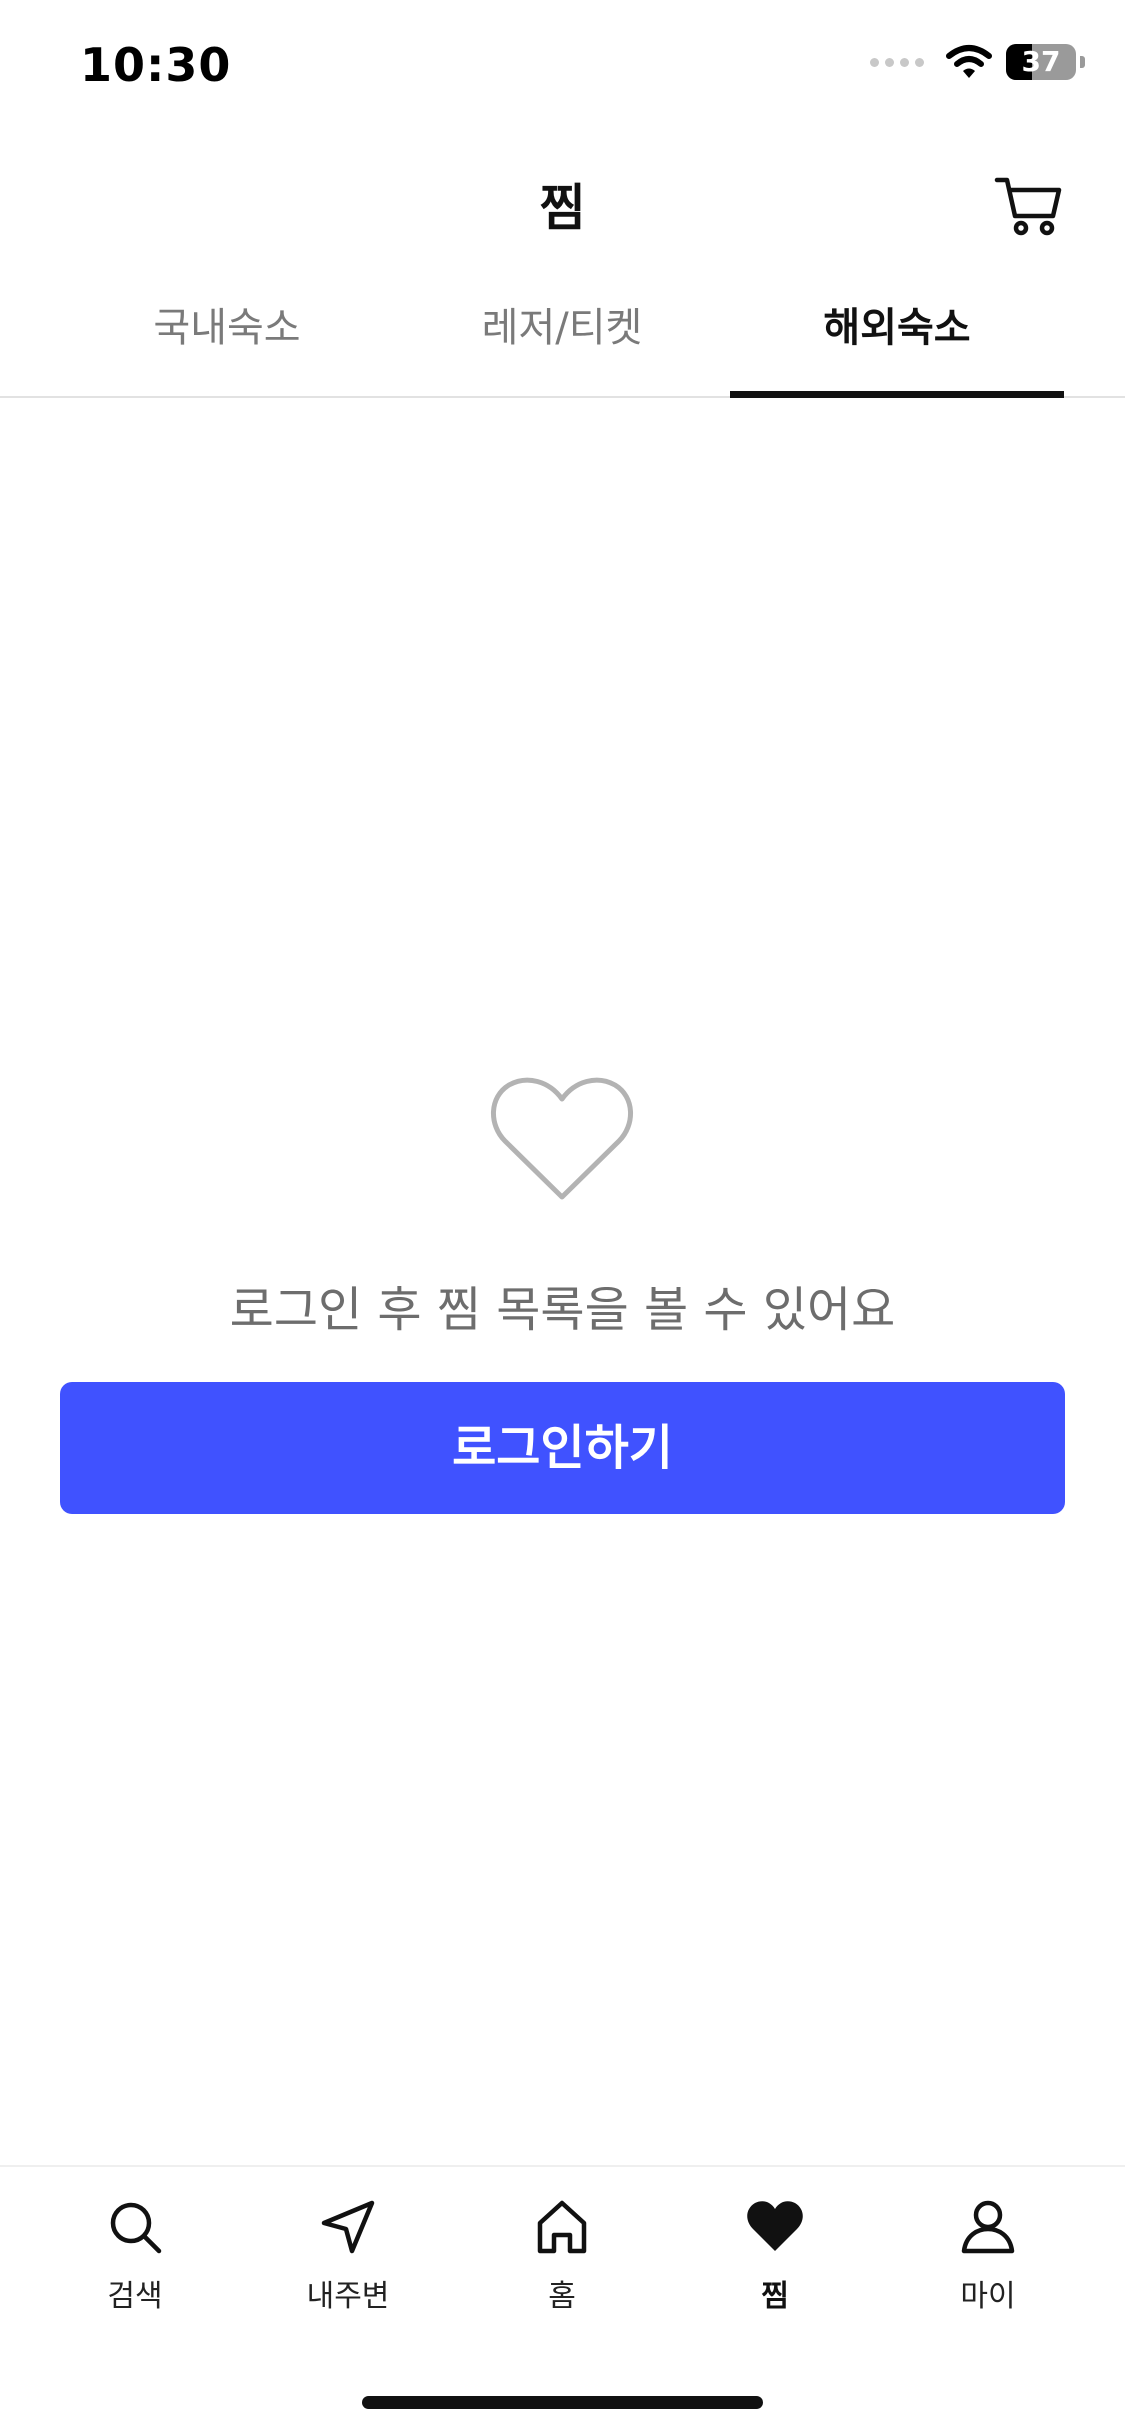  I want to click on status-indicators: 37, so click(977, 62).